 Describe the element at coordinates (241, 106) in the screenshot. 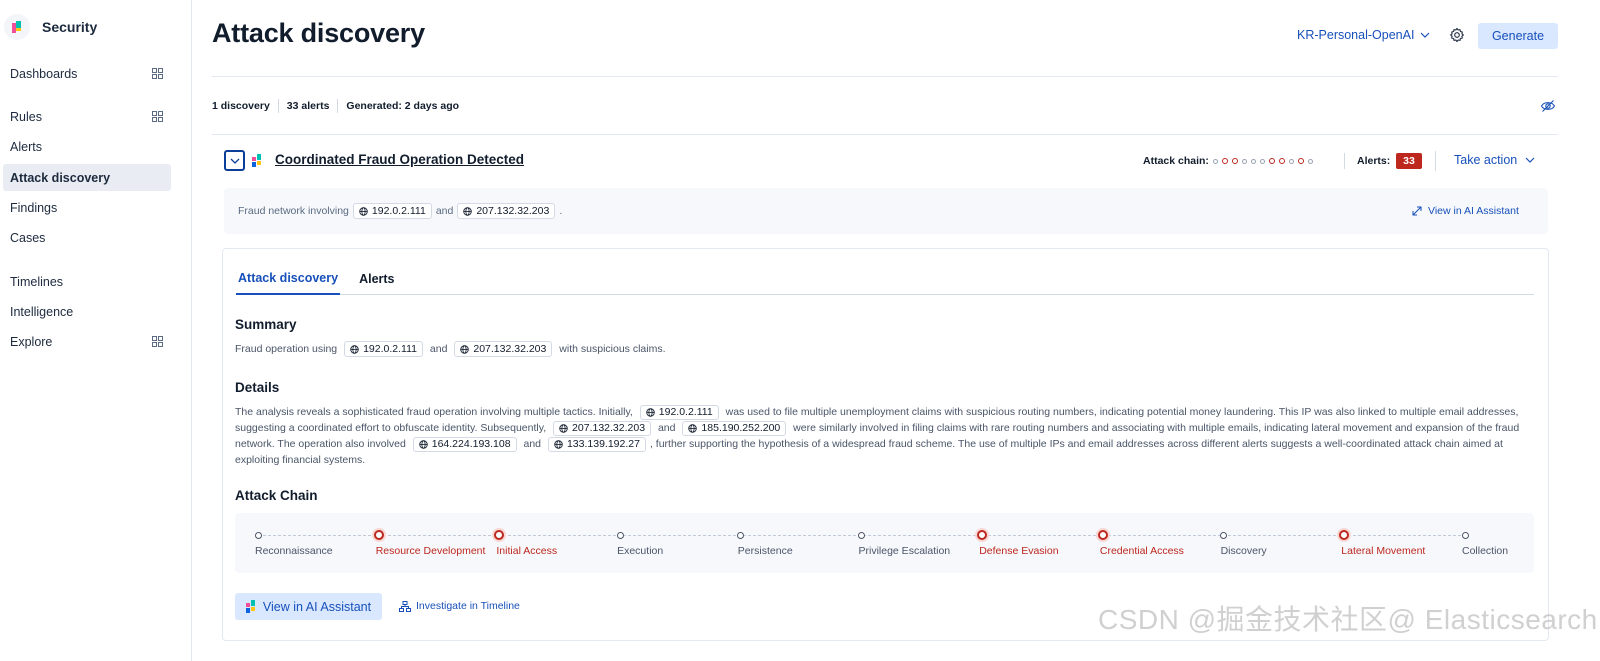

I see `discovery-count: 1 discovery` at that location.